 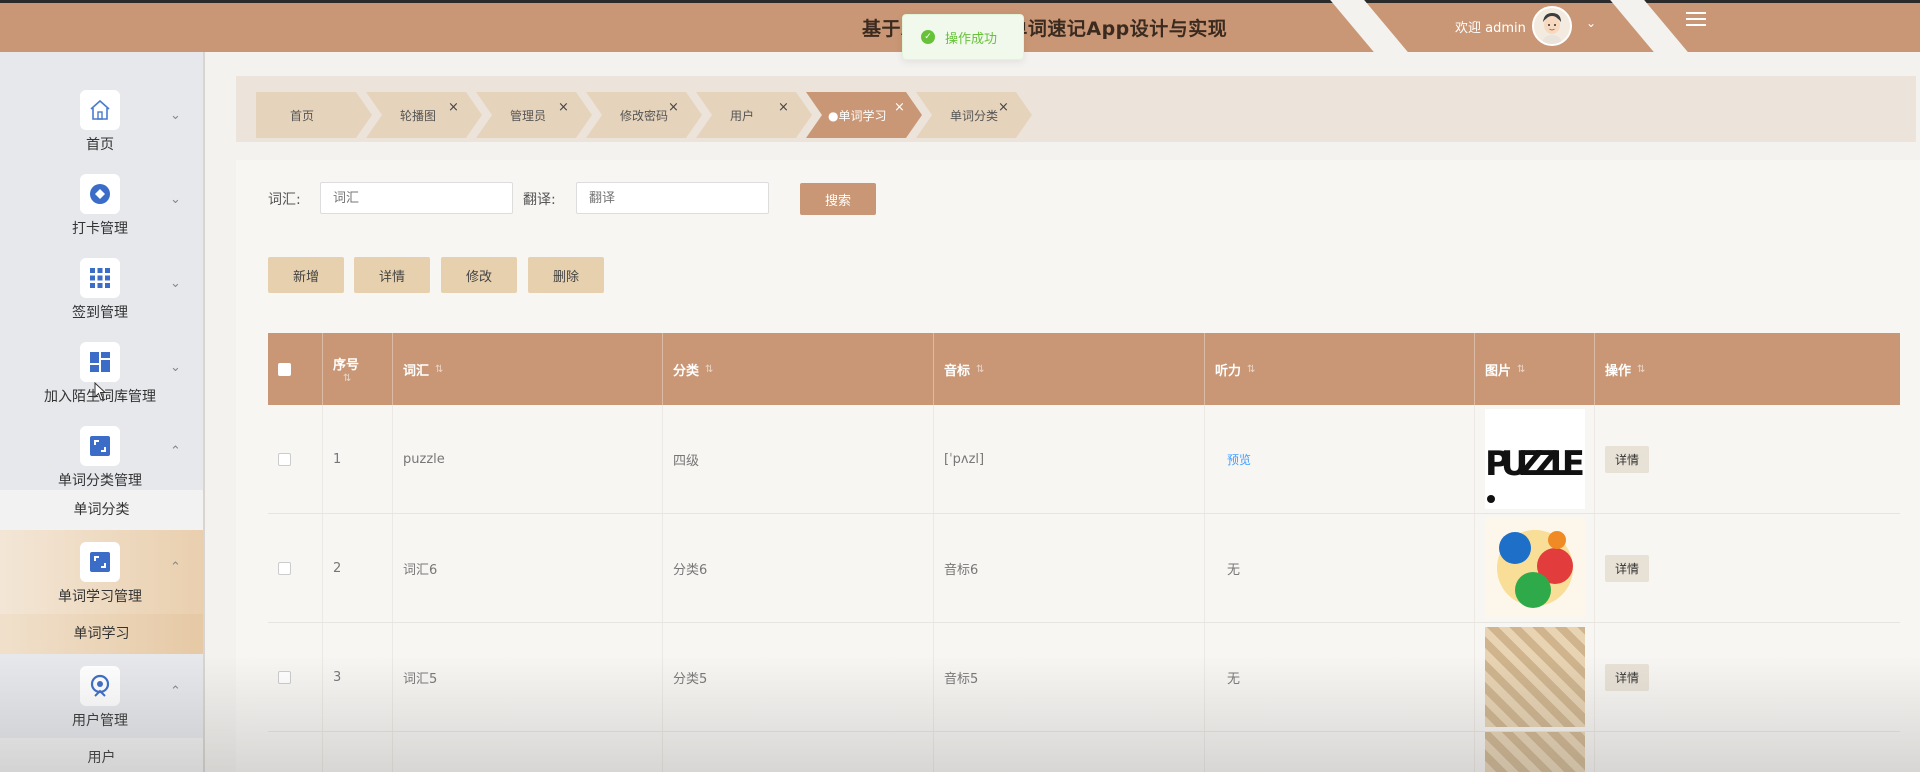 What do you see at coordinates (358, 369) in the screenshot?
I see `header-index: 序号 ⇅` at bounding box center [358, 369].